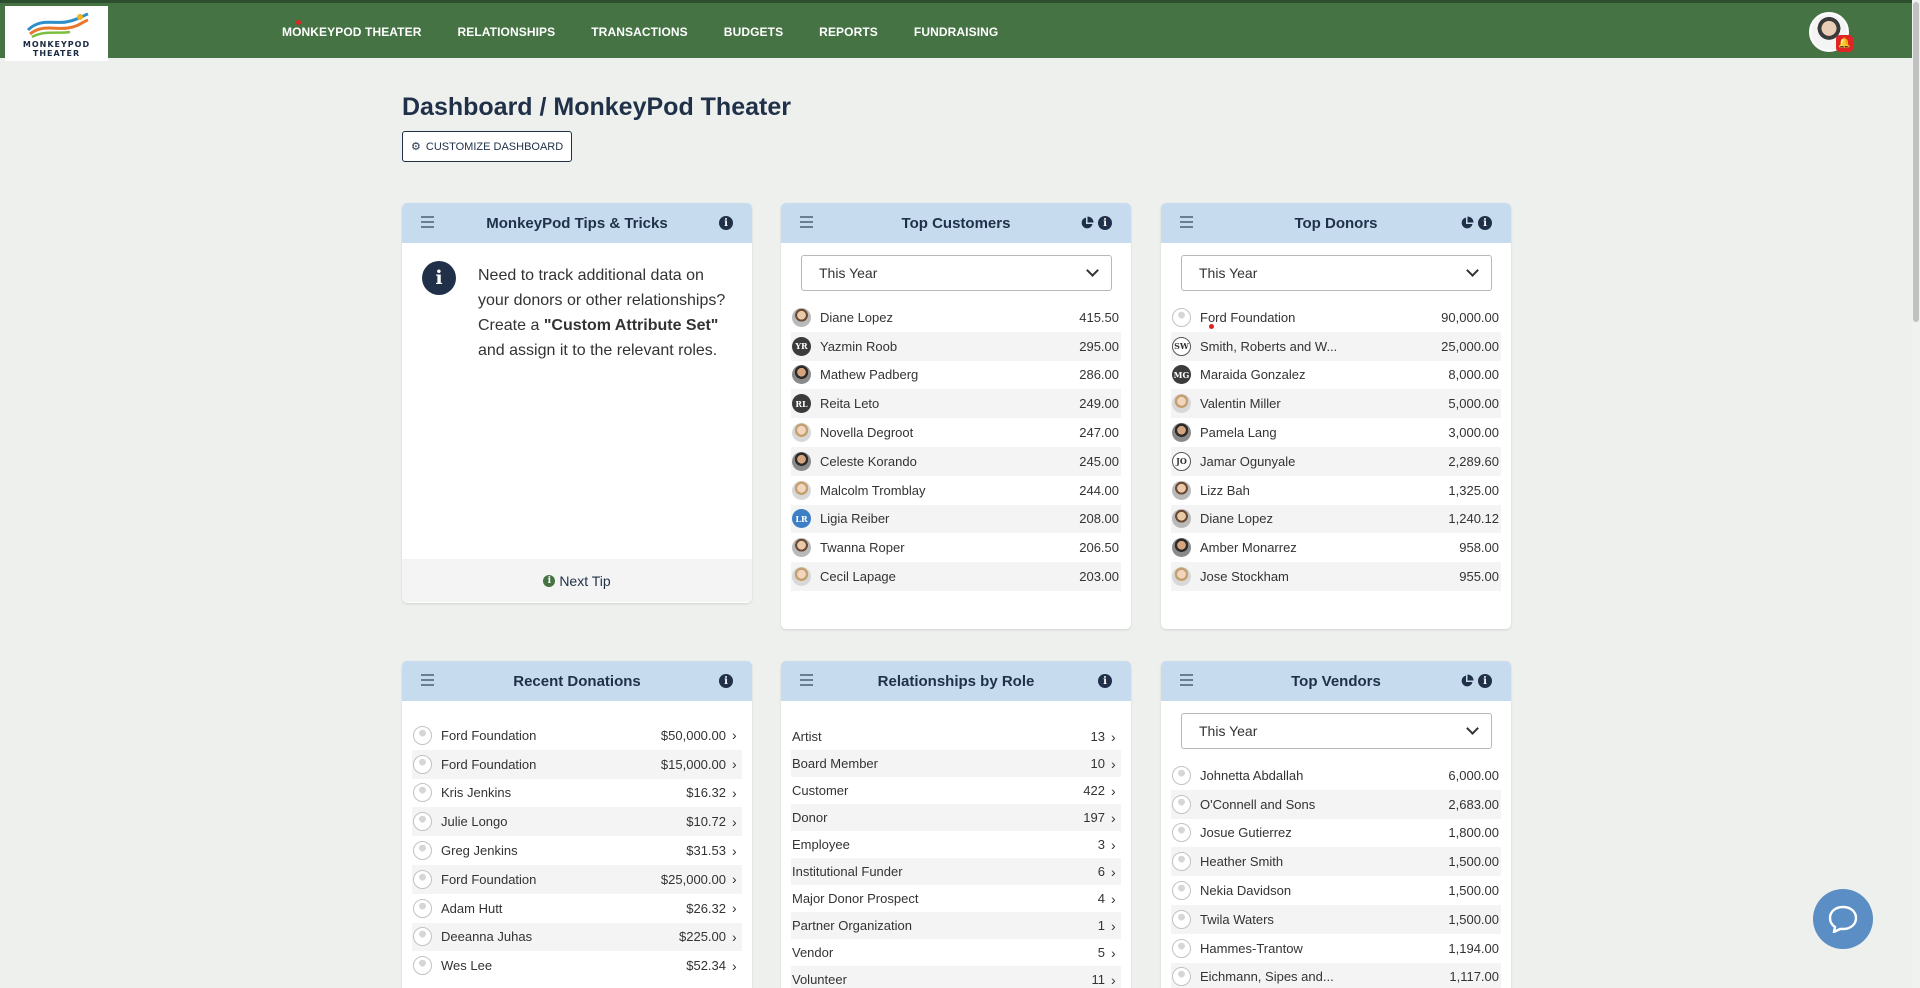 This screenshot has width=1920, height=988. Describe the element at coordinates (956, 432) in the screenshot. I see `customer-row: Novella Degroot 247.00` at that location.